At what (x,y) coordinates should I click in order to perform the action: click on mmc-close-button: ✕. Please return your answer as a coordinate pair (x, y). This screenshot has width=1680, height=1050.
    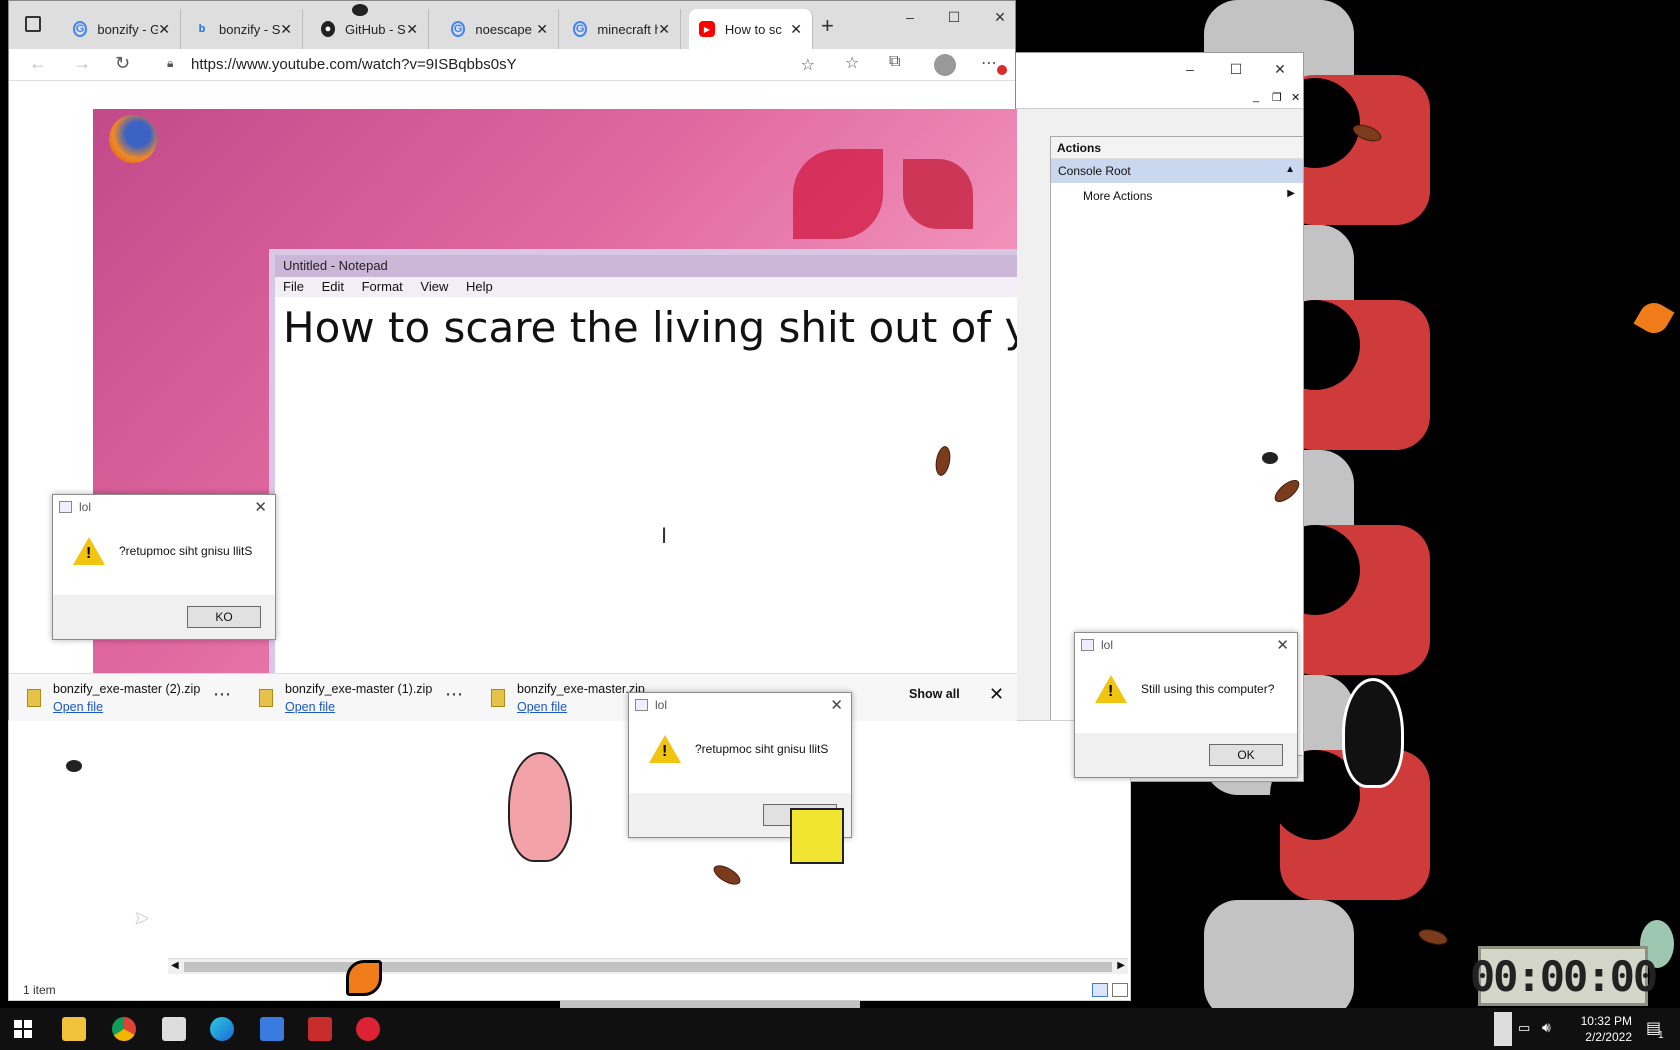
    Looking at the image, I should click on (1280, 69).